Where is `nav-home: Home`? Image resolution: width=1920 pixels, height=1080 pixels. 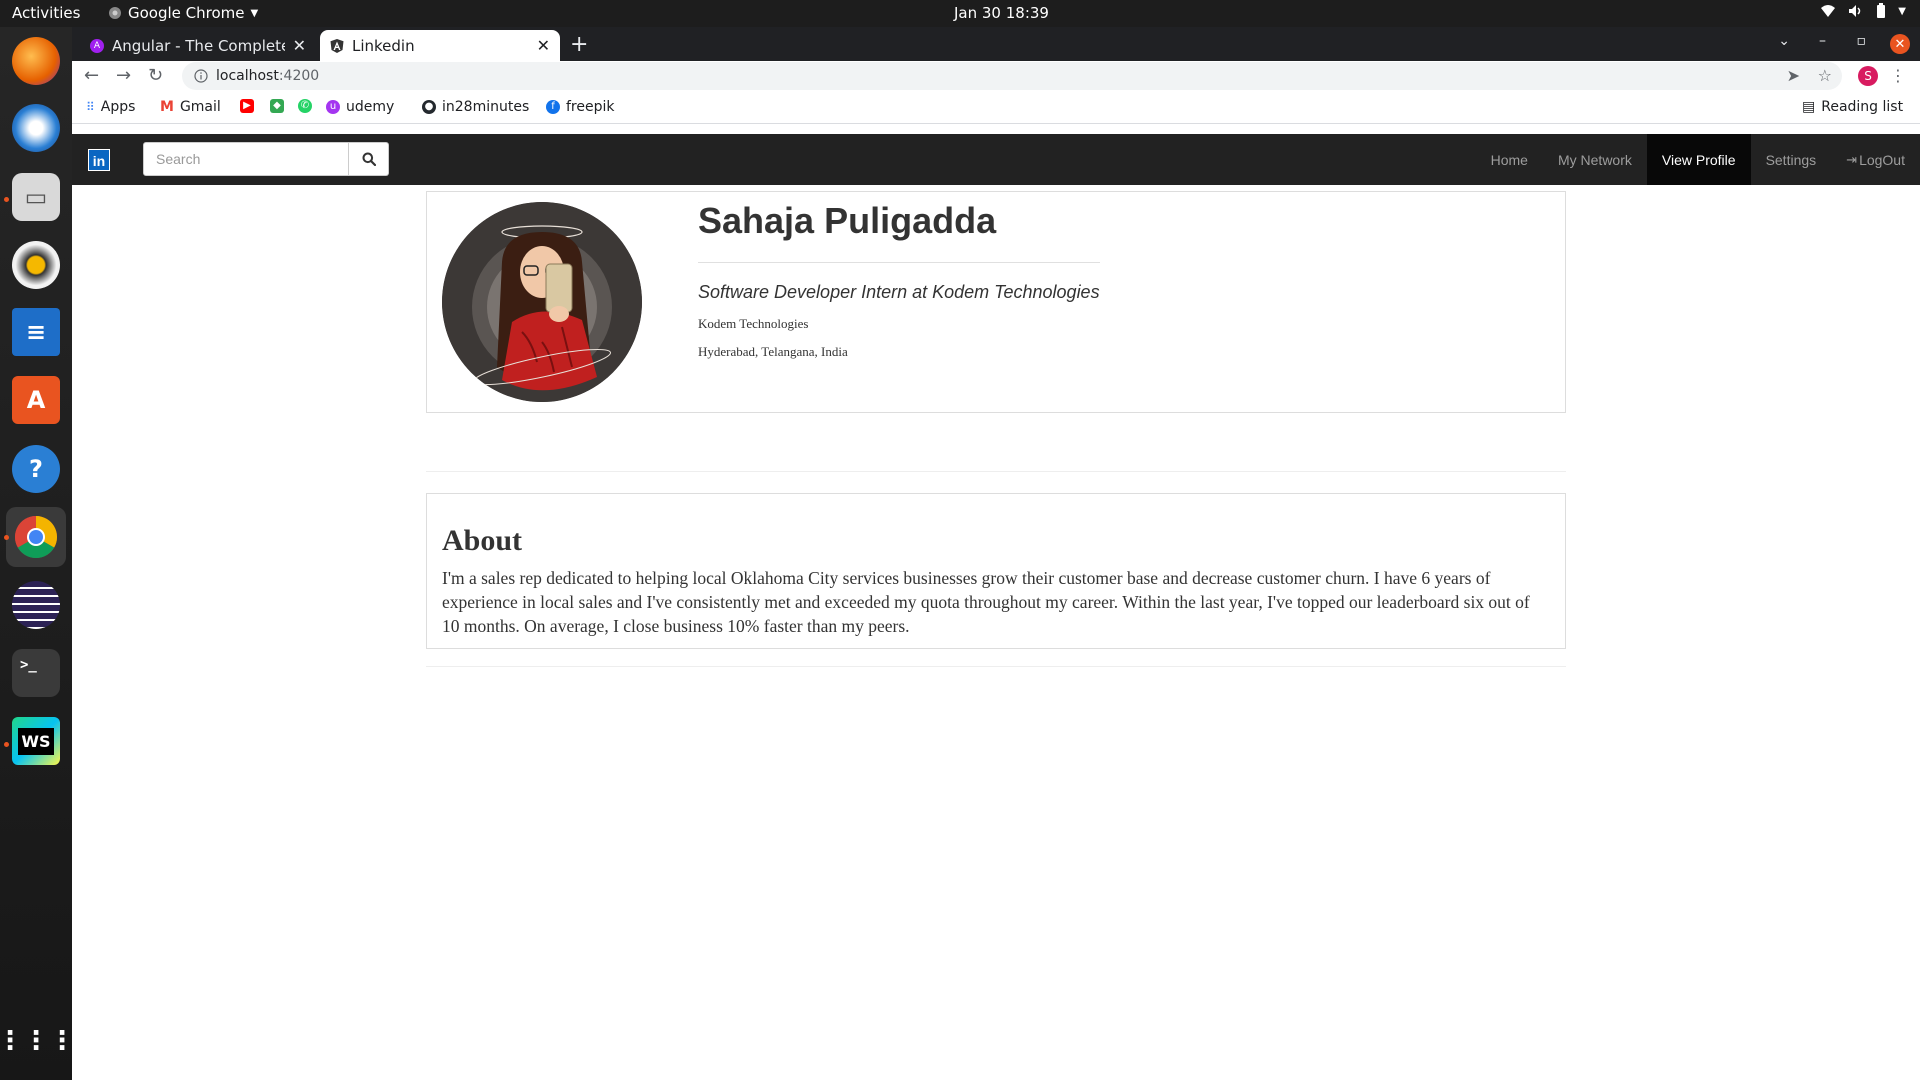 nav-home: Home is located at coordinates (1509, 159).